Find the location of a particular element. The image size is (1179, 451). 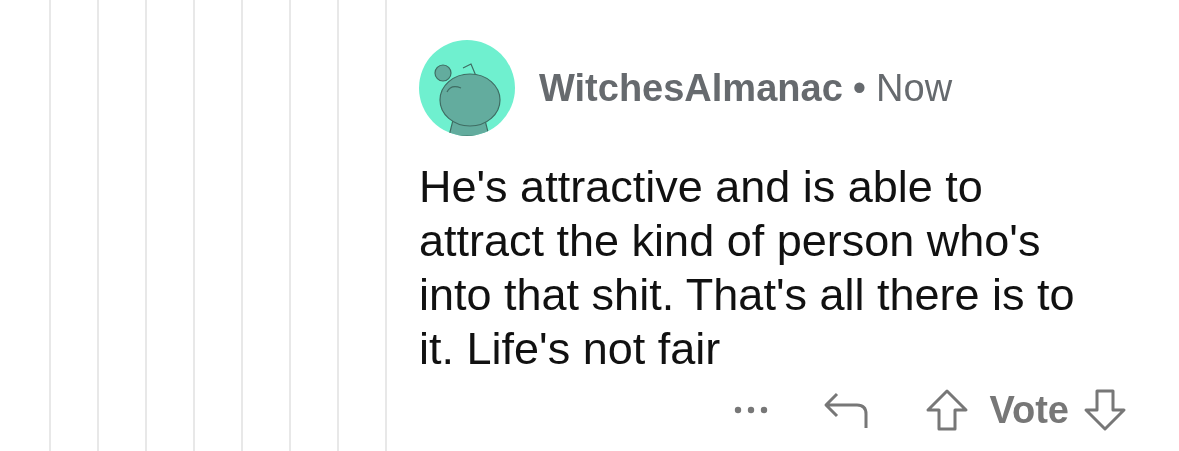

downvote-icon is located at coordinates (1105, 410).